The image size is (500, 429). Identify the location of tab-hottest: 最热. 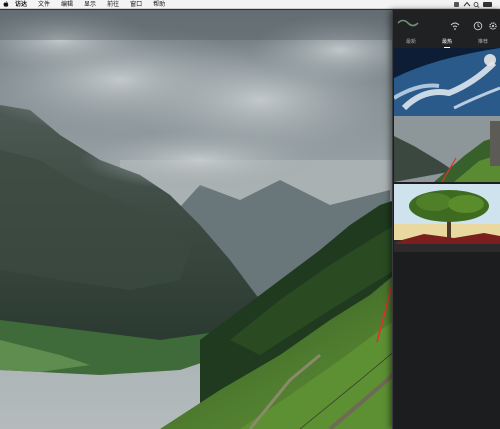
(447, 43).